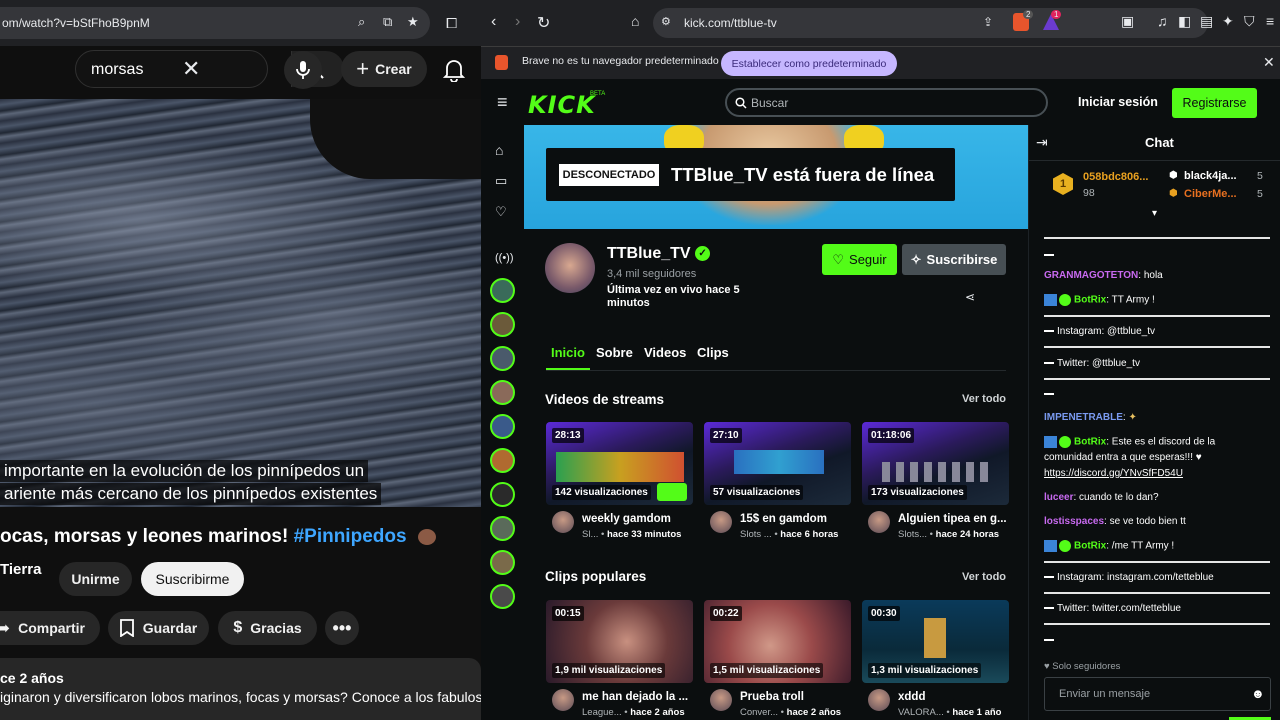 This screenshot has width=1280, height=720. I want to click on clip-thumbnail: 00:30 1,3 mil visualizaciones, so click(935, 641).